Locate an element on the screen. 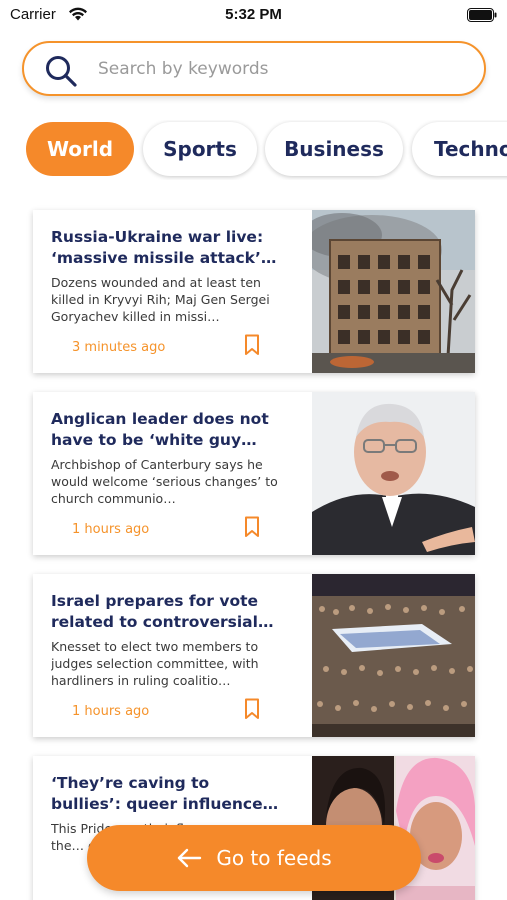 This screenshot has width=507, height=900. category-chip-technology: Techno is located at coordinates (459, 149).